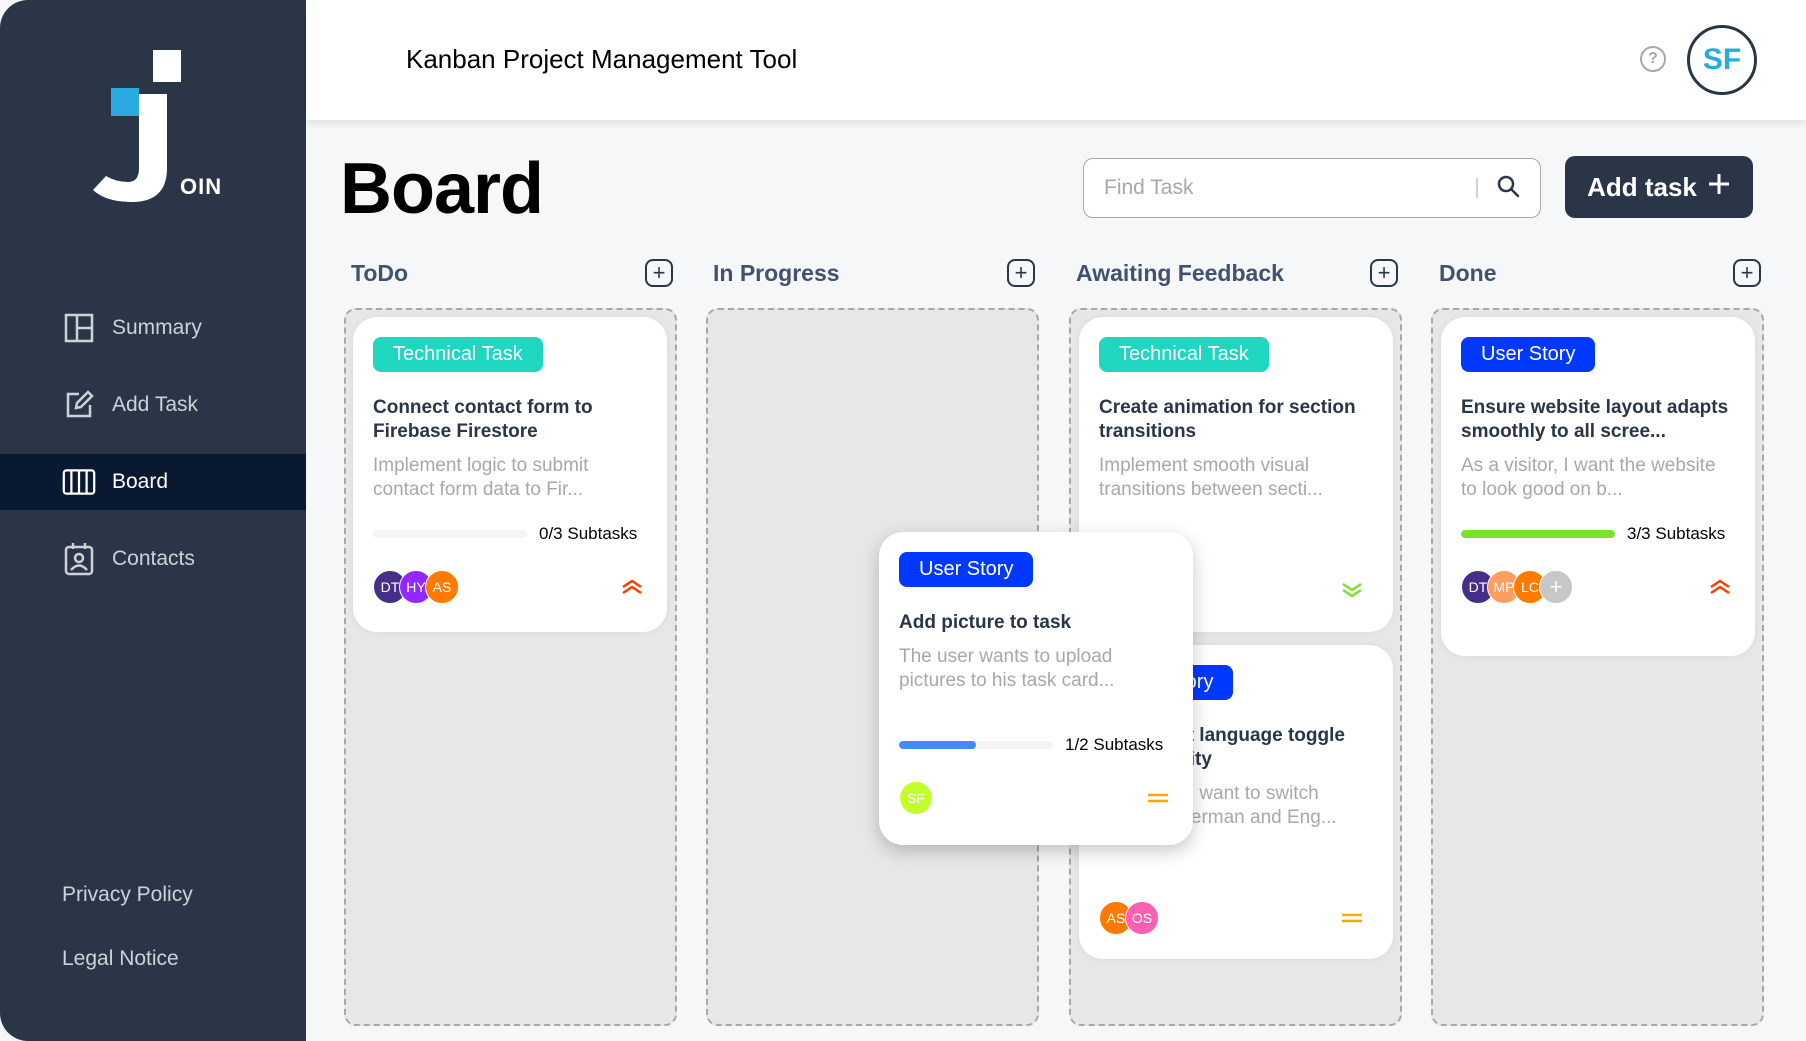 The width and height of the screenshot is (1806, 1041). I want to click on subtask-count: 3/3 Subtasks, so click(1676, 533).